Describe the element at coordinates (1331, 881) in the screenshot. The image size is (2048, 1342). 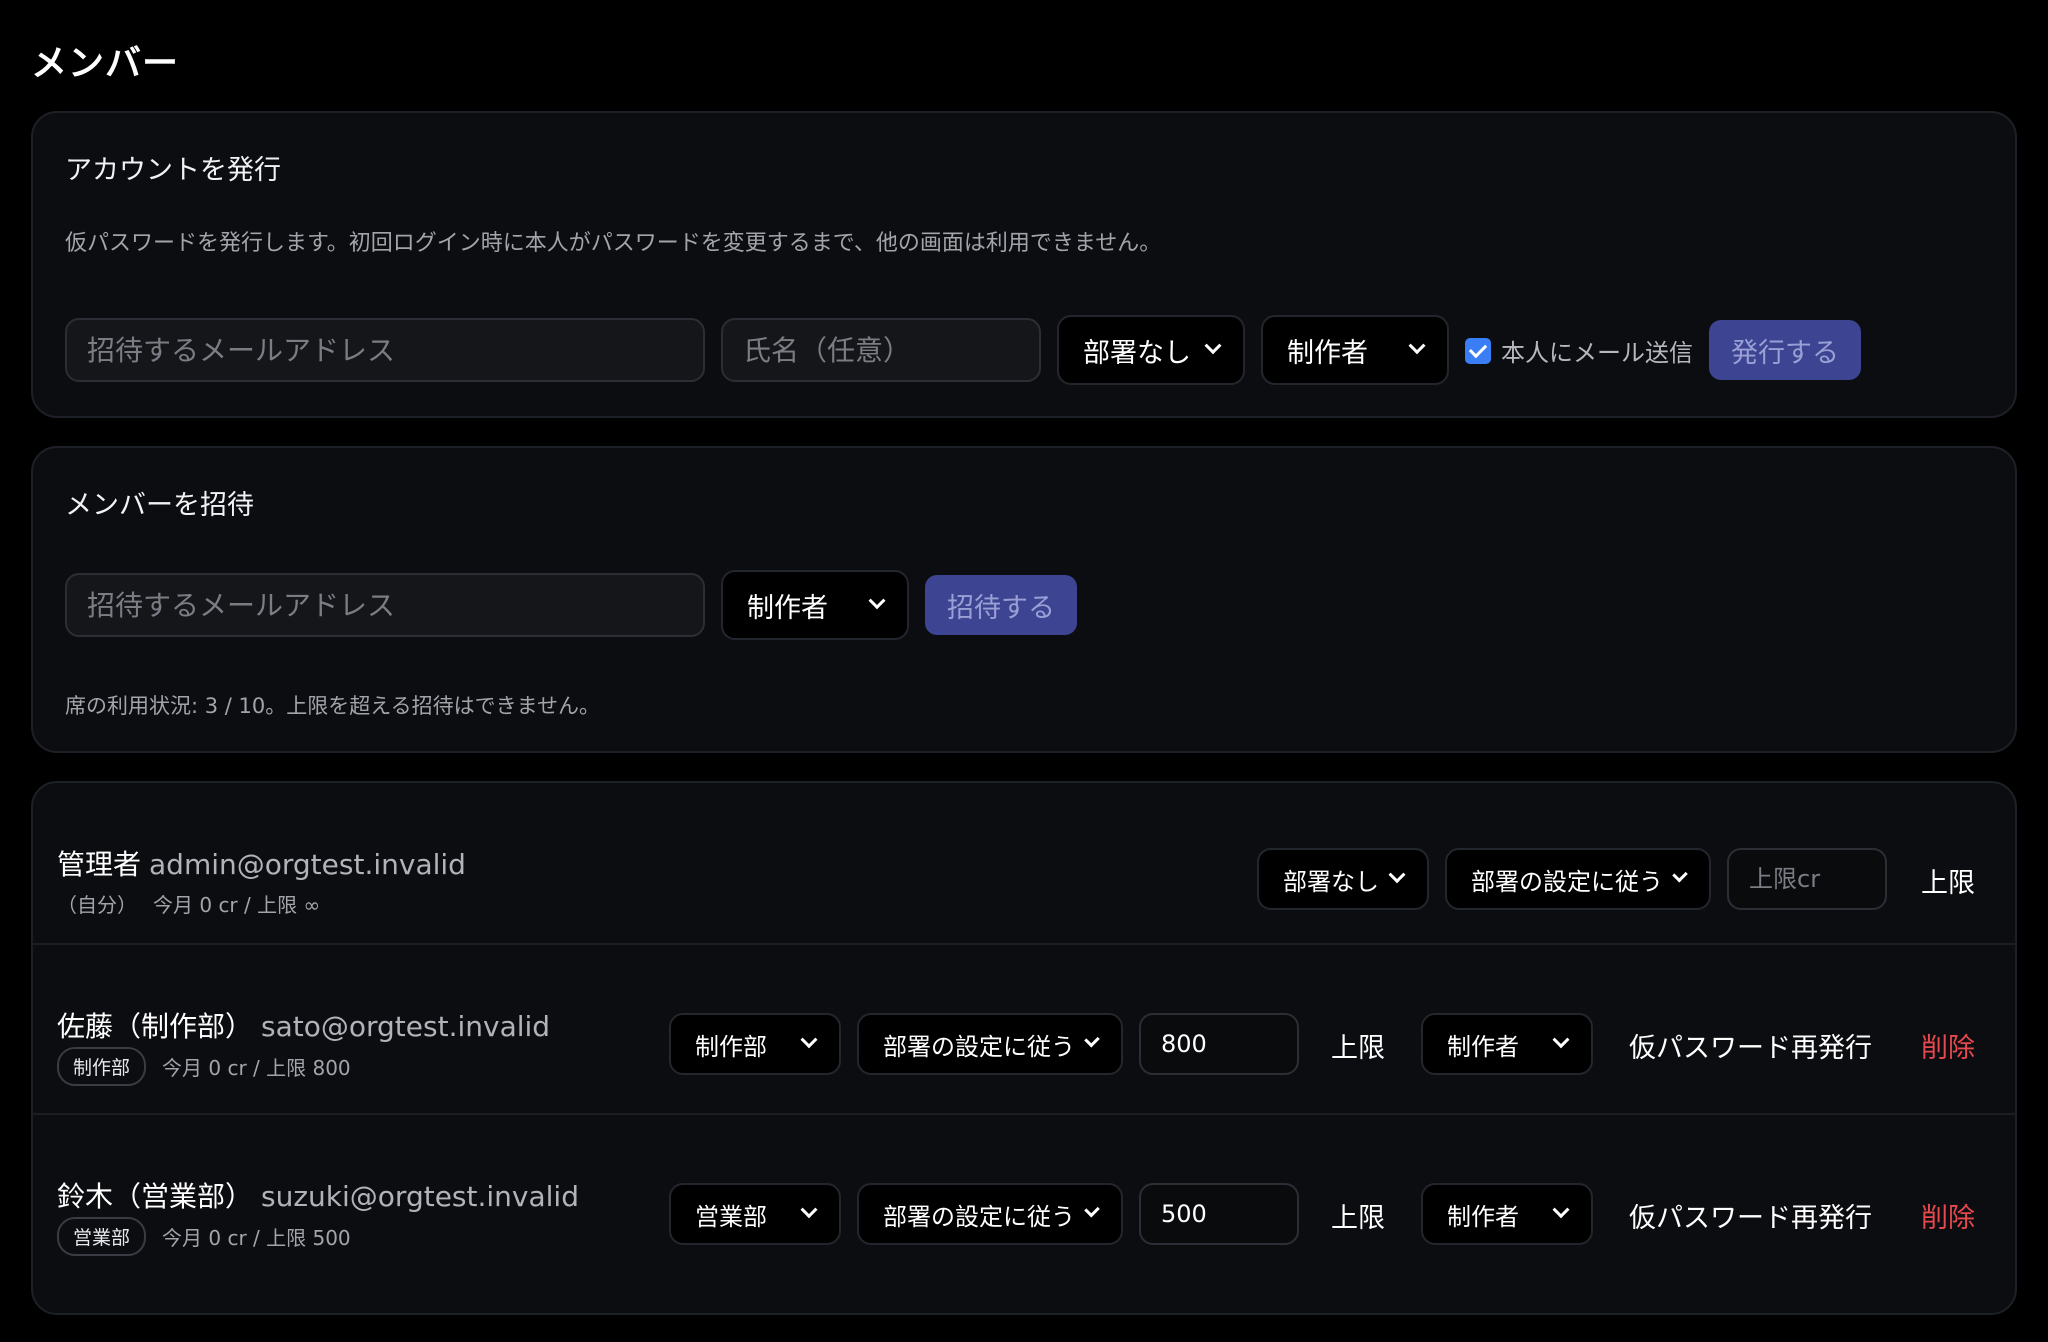
I see `member-department-value: 部署なし` at that location.